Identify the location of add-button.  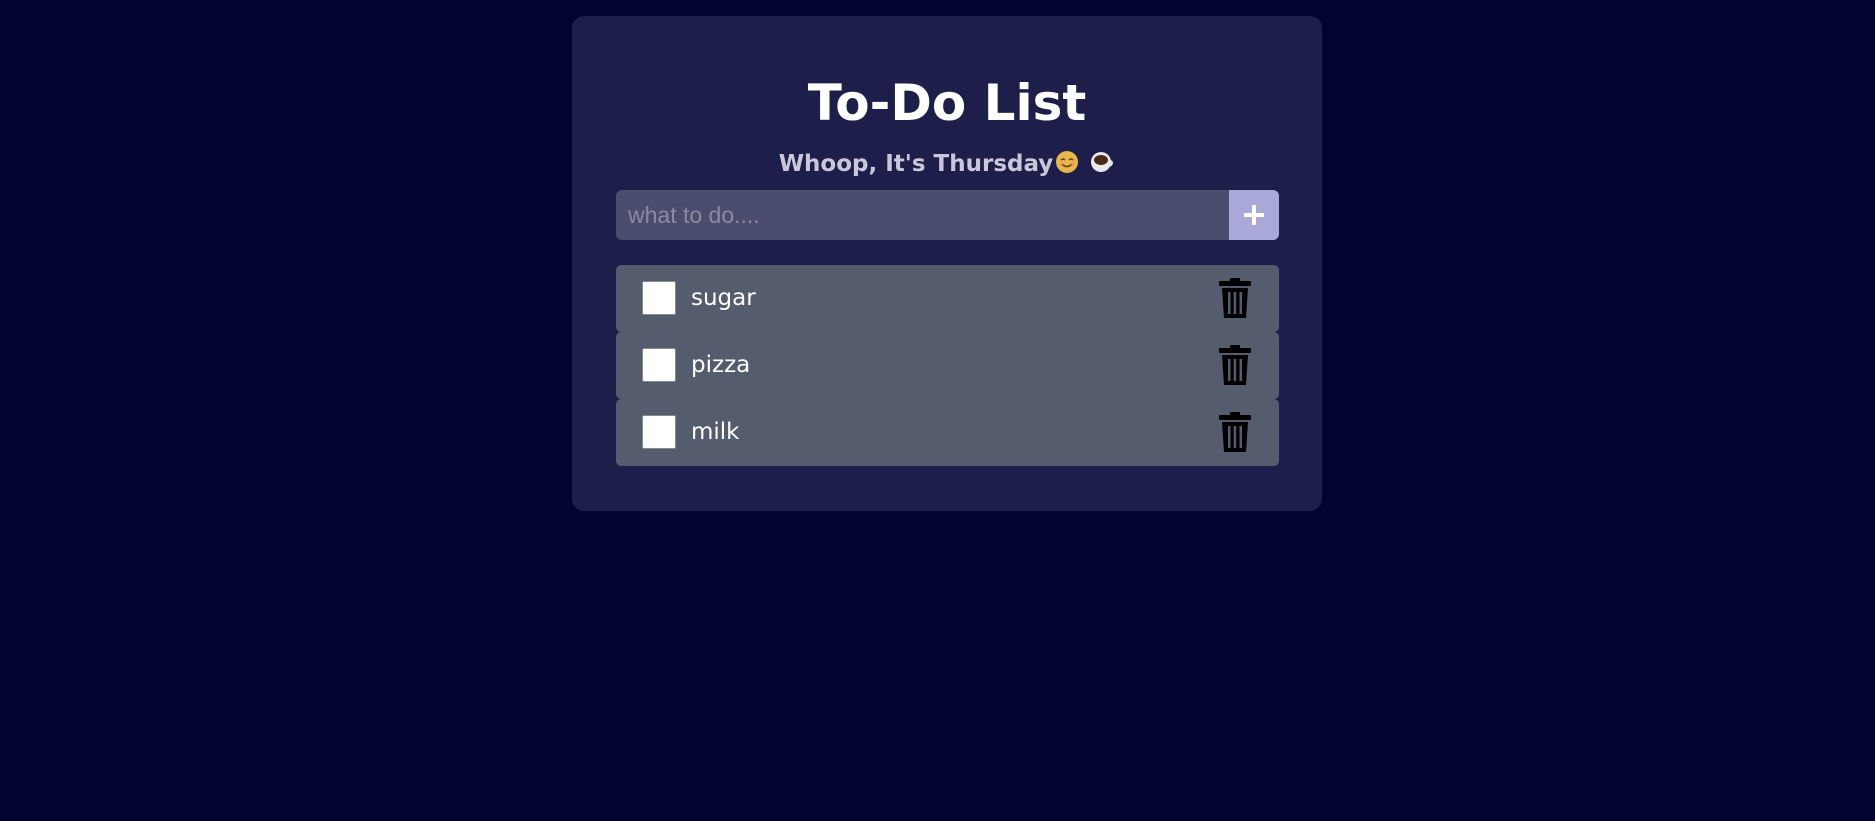
(1254, 215).